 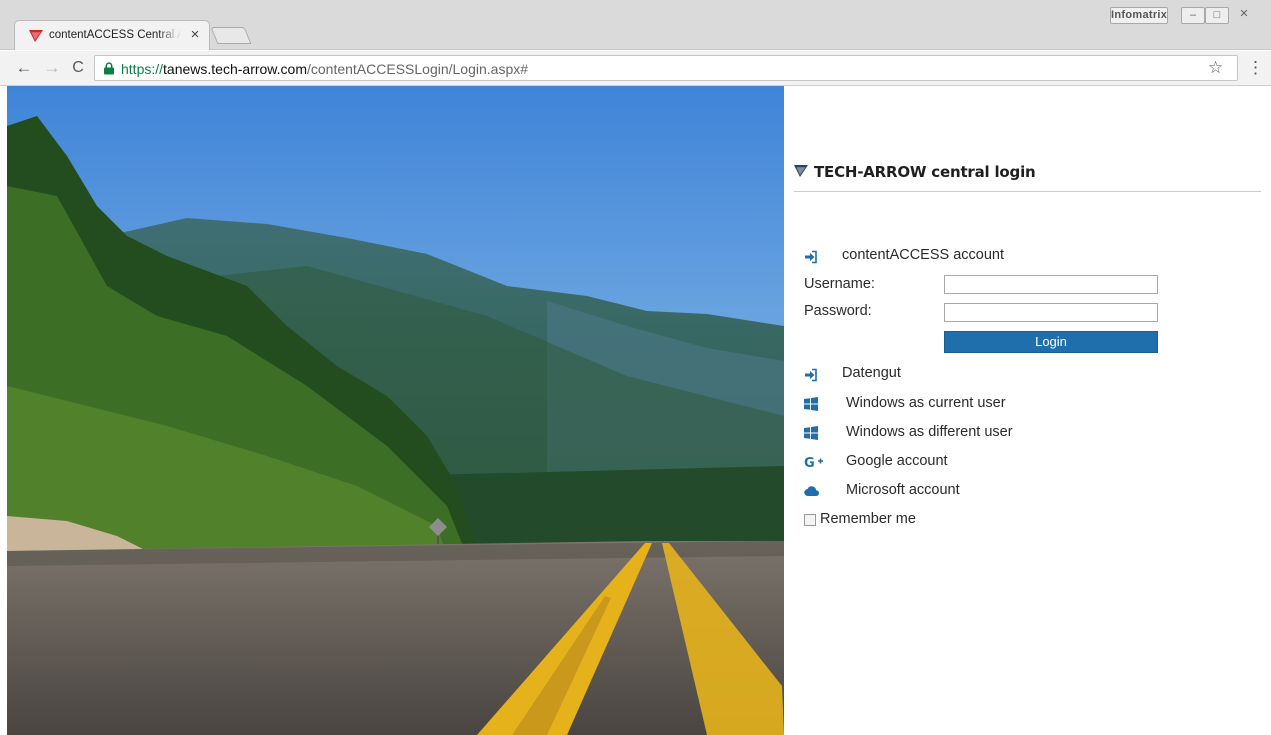 I want to click on remember-me-label: Remember me, so click(x=868, y=519).